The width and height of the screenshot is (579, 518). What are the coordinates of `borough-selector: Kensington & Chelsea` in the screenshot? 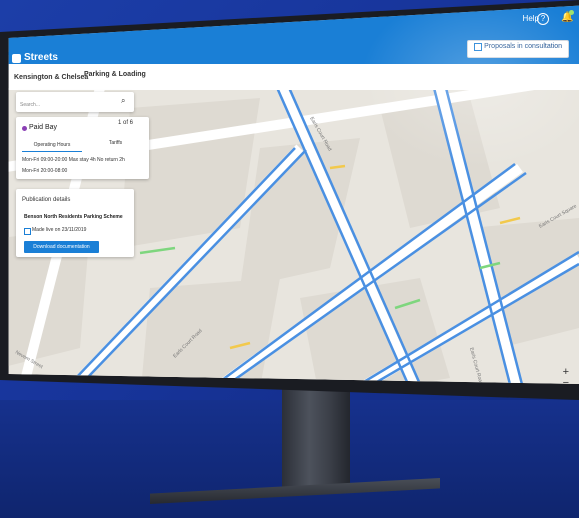 It's located at (51, 77).